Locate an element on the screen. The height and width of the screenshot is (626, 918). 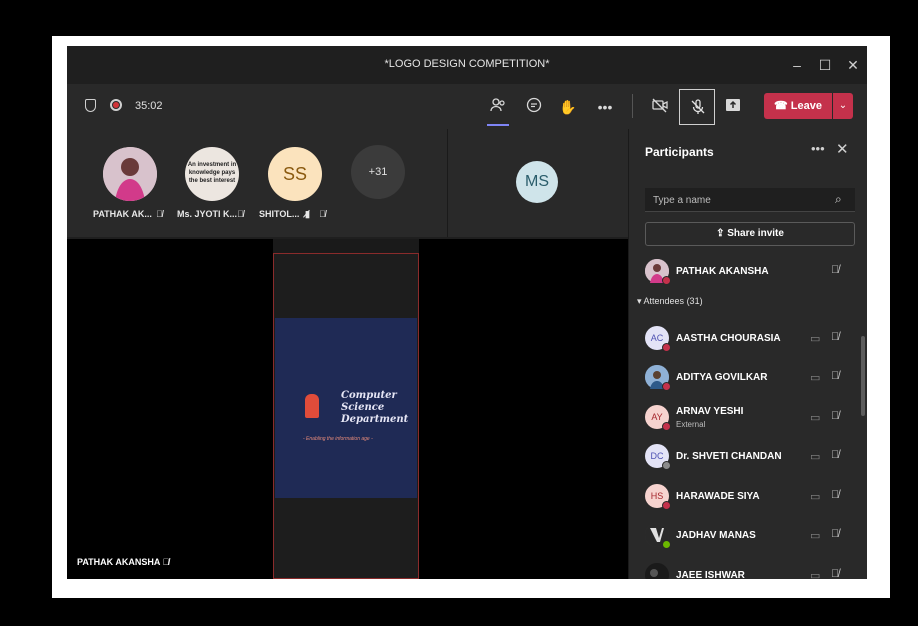
presenter-name-label: PATHAK AKANSHA is located at coordinates (118, 562).